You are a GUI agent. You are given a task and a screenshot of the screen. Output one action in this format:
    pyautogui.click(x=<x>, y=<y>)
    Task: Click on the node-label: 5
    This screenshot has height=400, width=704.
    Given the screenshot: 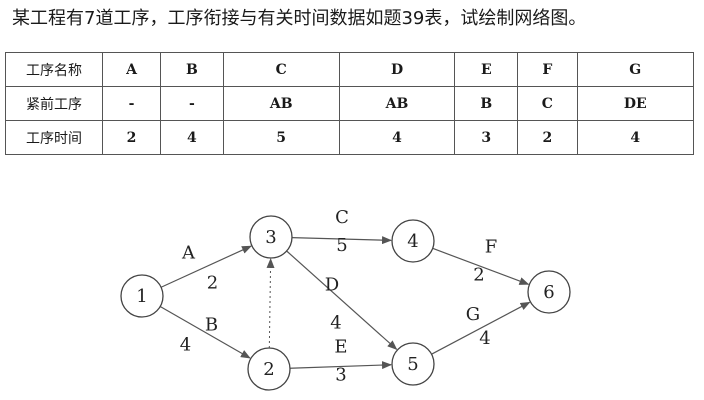 What is the action you would take?
    pyautogui.click(x=412, y=364)
    